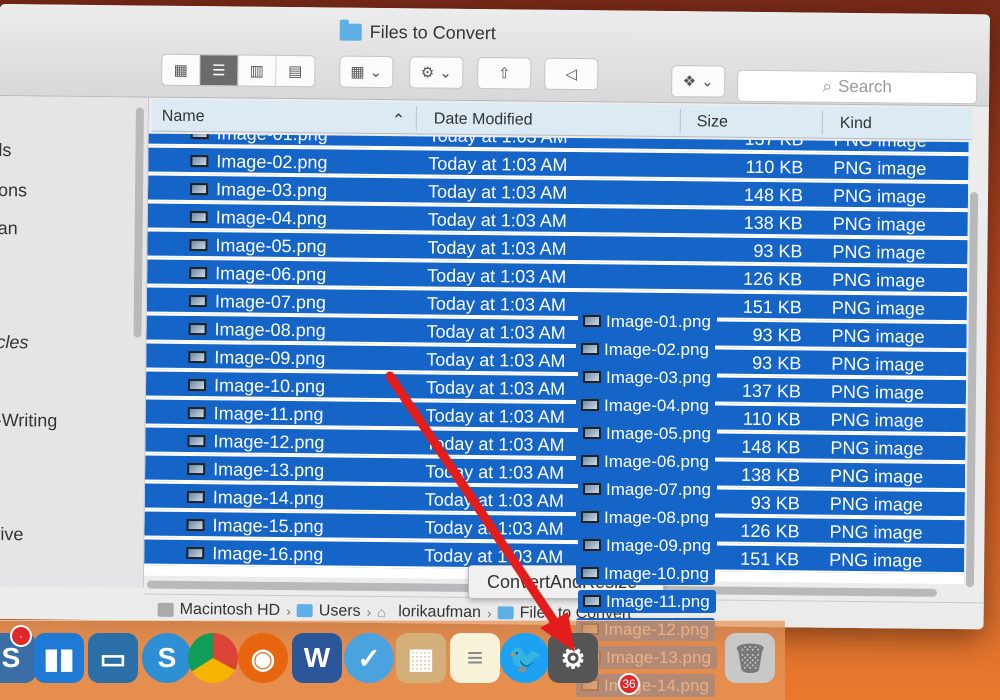 Image resolution: width=1000 pixels, height=700 pixels. Describe the element at coordinates (366, 72) in the screenshot. I see `arrange-button: ▦ ⌄` at that location.